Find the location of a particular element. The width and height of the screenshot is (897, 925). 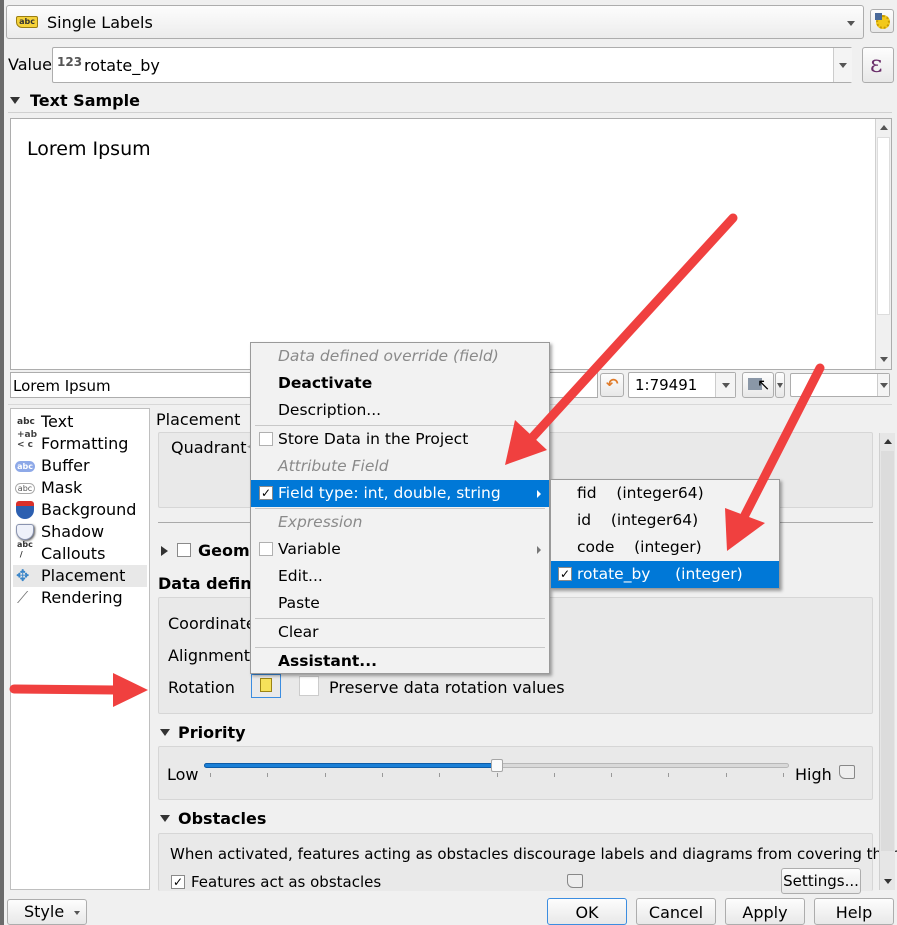

annotation-arrow-to-rotate-by is located at coordinates (775, 457).